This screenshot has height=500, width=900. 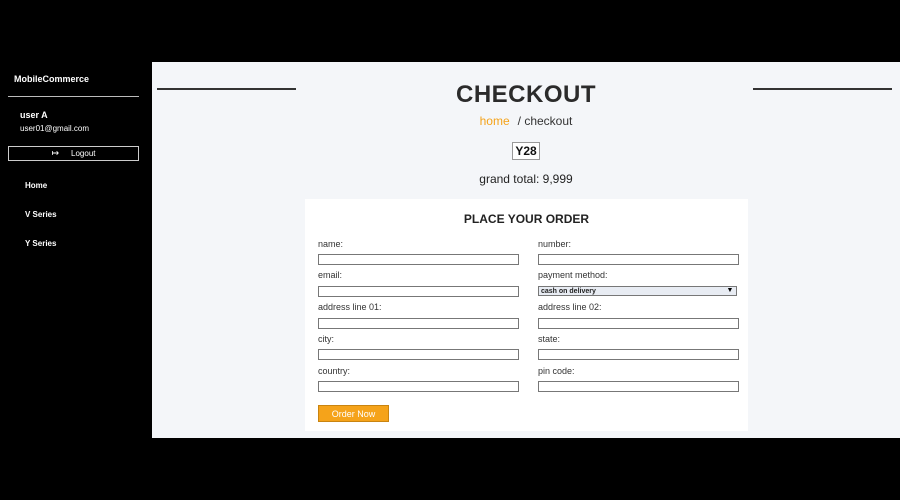 I want to click on address-line-1-label: address line 01:, so click(x=350, y=307).